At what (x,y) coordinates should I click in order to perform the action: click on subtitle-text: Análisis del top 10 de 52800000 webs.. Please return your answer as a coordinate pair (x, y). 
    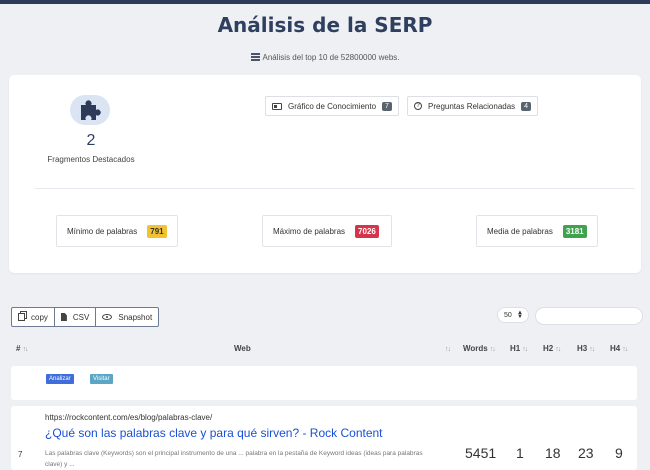
    Looking at the image, I should click on (331, 57).